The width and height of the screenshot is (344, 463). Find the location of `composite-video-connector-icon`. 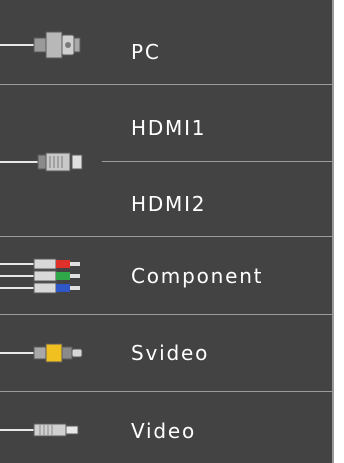

composite-video-connector-icon is located at coordinates (39, 430).